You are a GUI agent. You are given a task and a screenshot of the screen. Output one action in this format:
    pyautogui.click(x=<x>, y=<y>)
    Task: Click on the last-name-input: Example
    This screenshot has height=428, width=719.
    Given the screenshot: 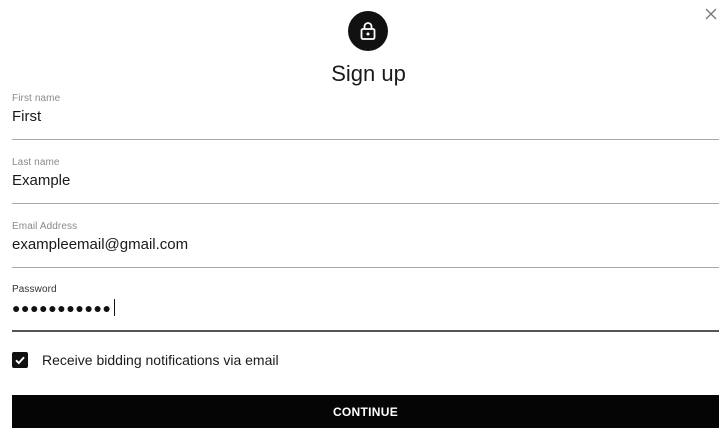 What is the action you would take?
    pyautogui.click(x=41, y=180)
    